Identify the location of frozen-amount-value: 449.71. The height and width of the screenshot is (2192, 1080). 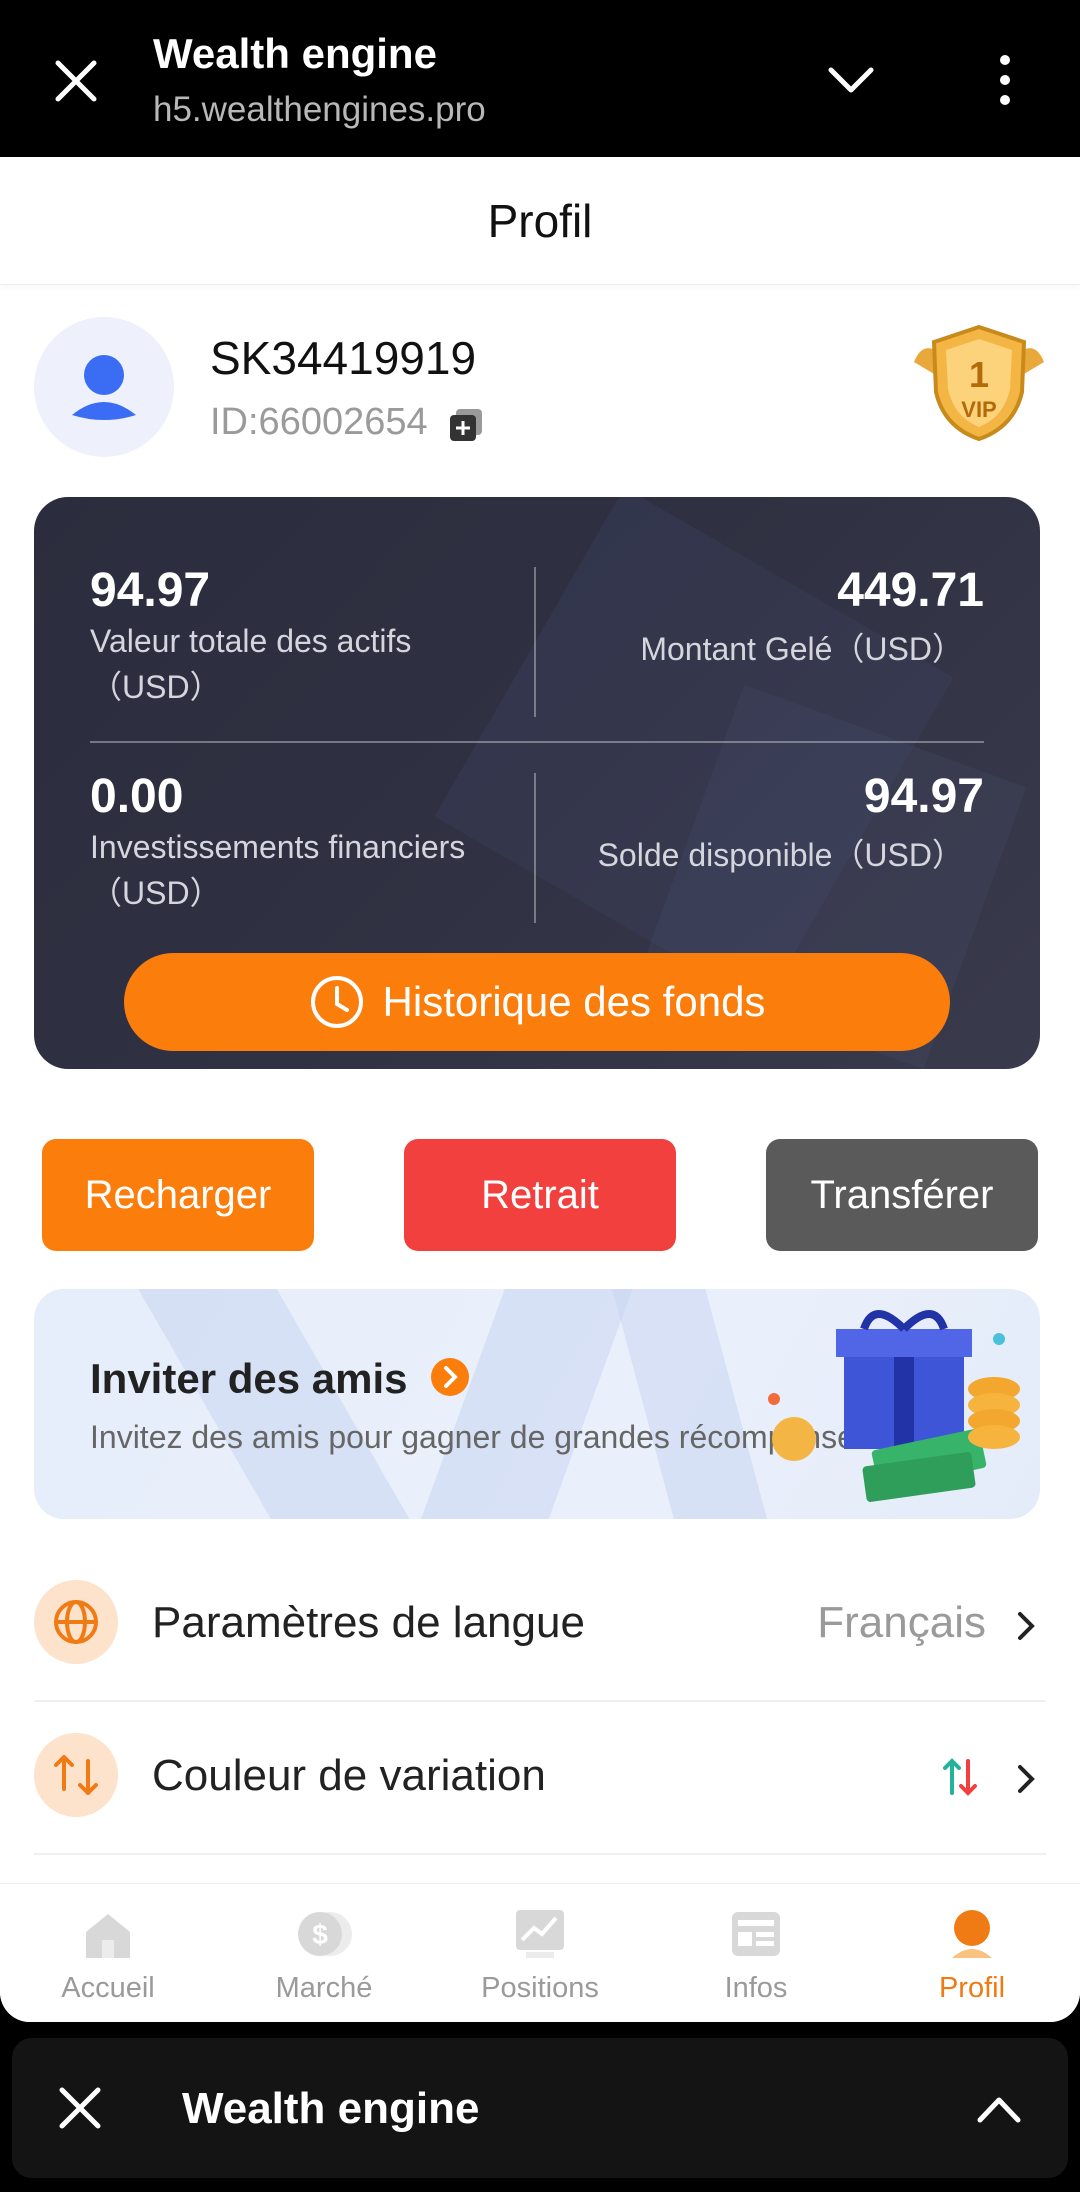
(910, 590).